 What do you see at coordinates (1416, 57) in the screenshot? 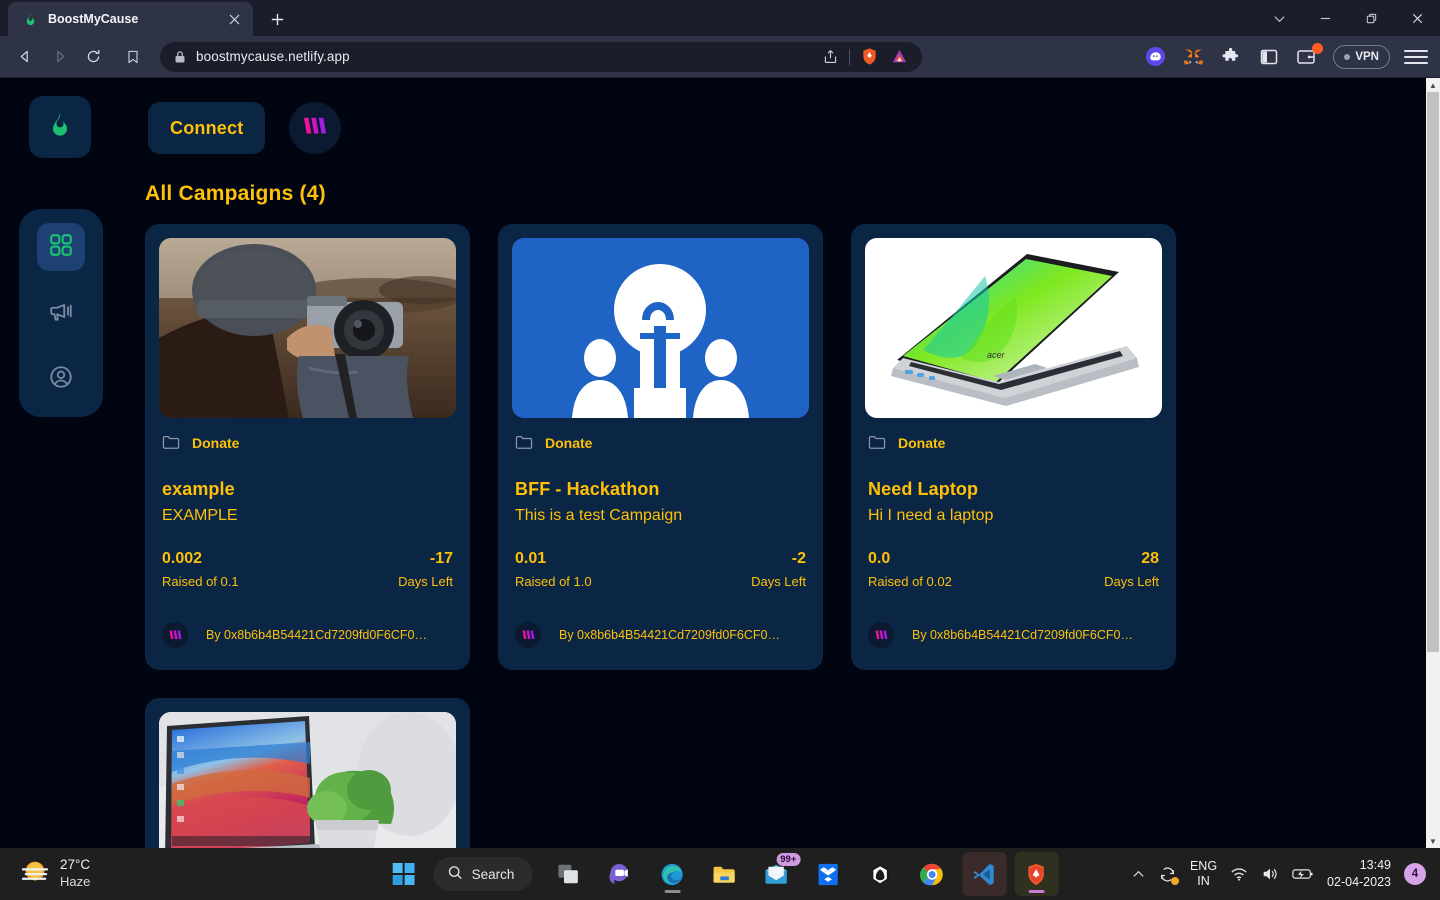
I see `hamburger-menu-icon` at bounding box center [1416, 57].